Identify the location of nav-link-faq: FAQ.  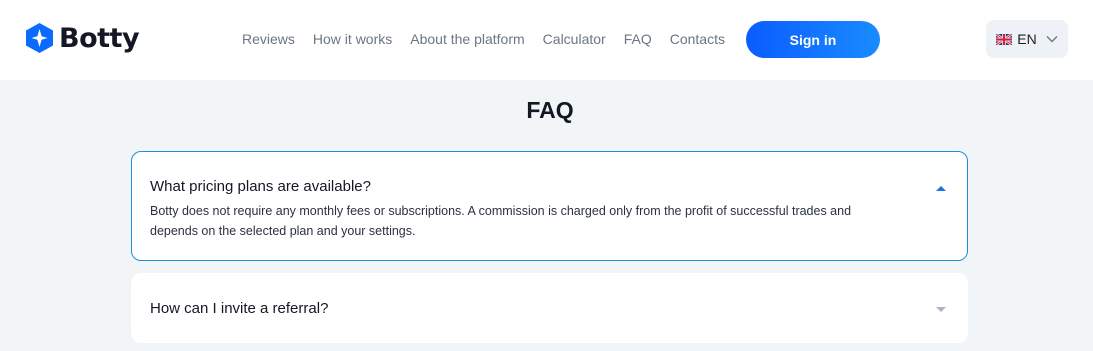
(638, 39).